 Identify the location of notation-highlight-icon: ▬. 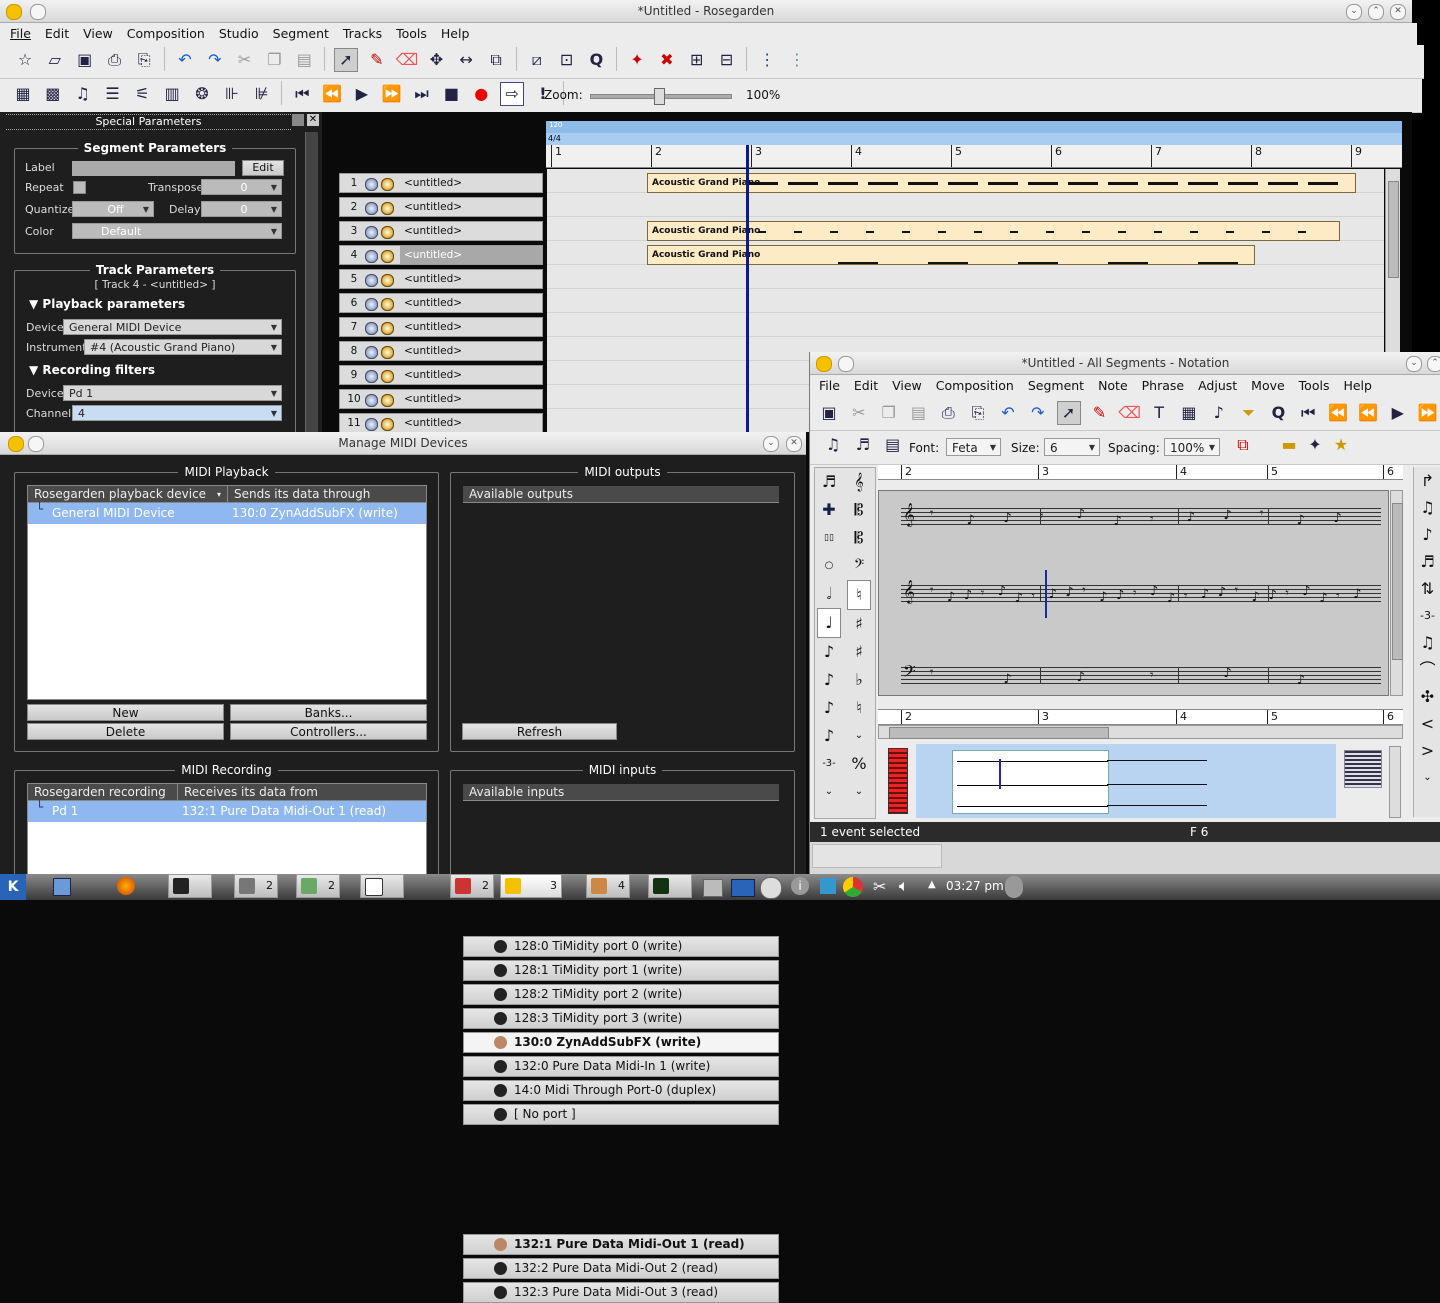
(1289, 445).